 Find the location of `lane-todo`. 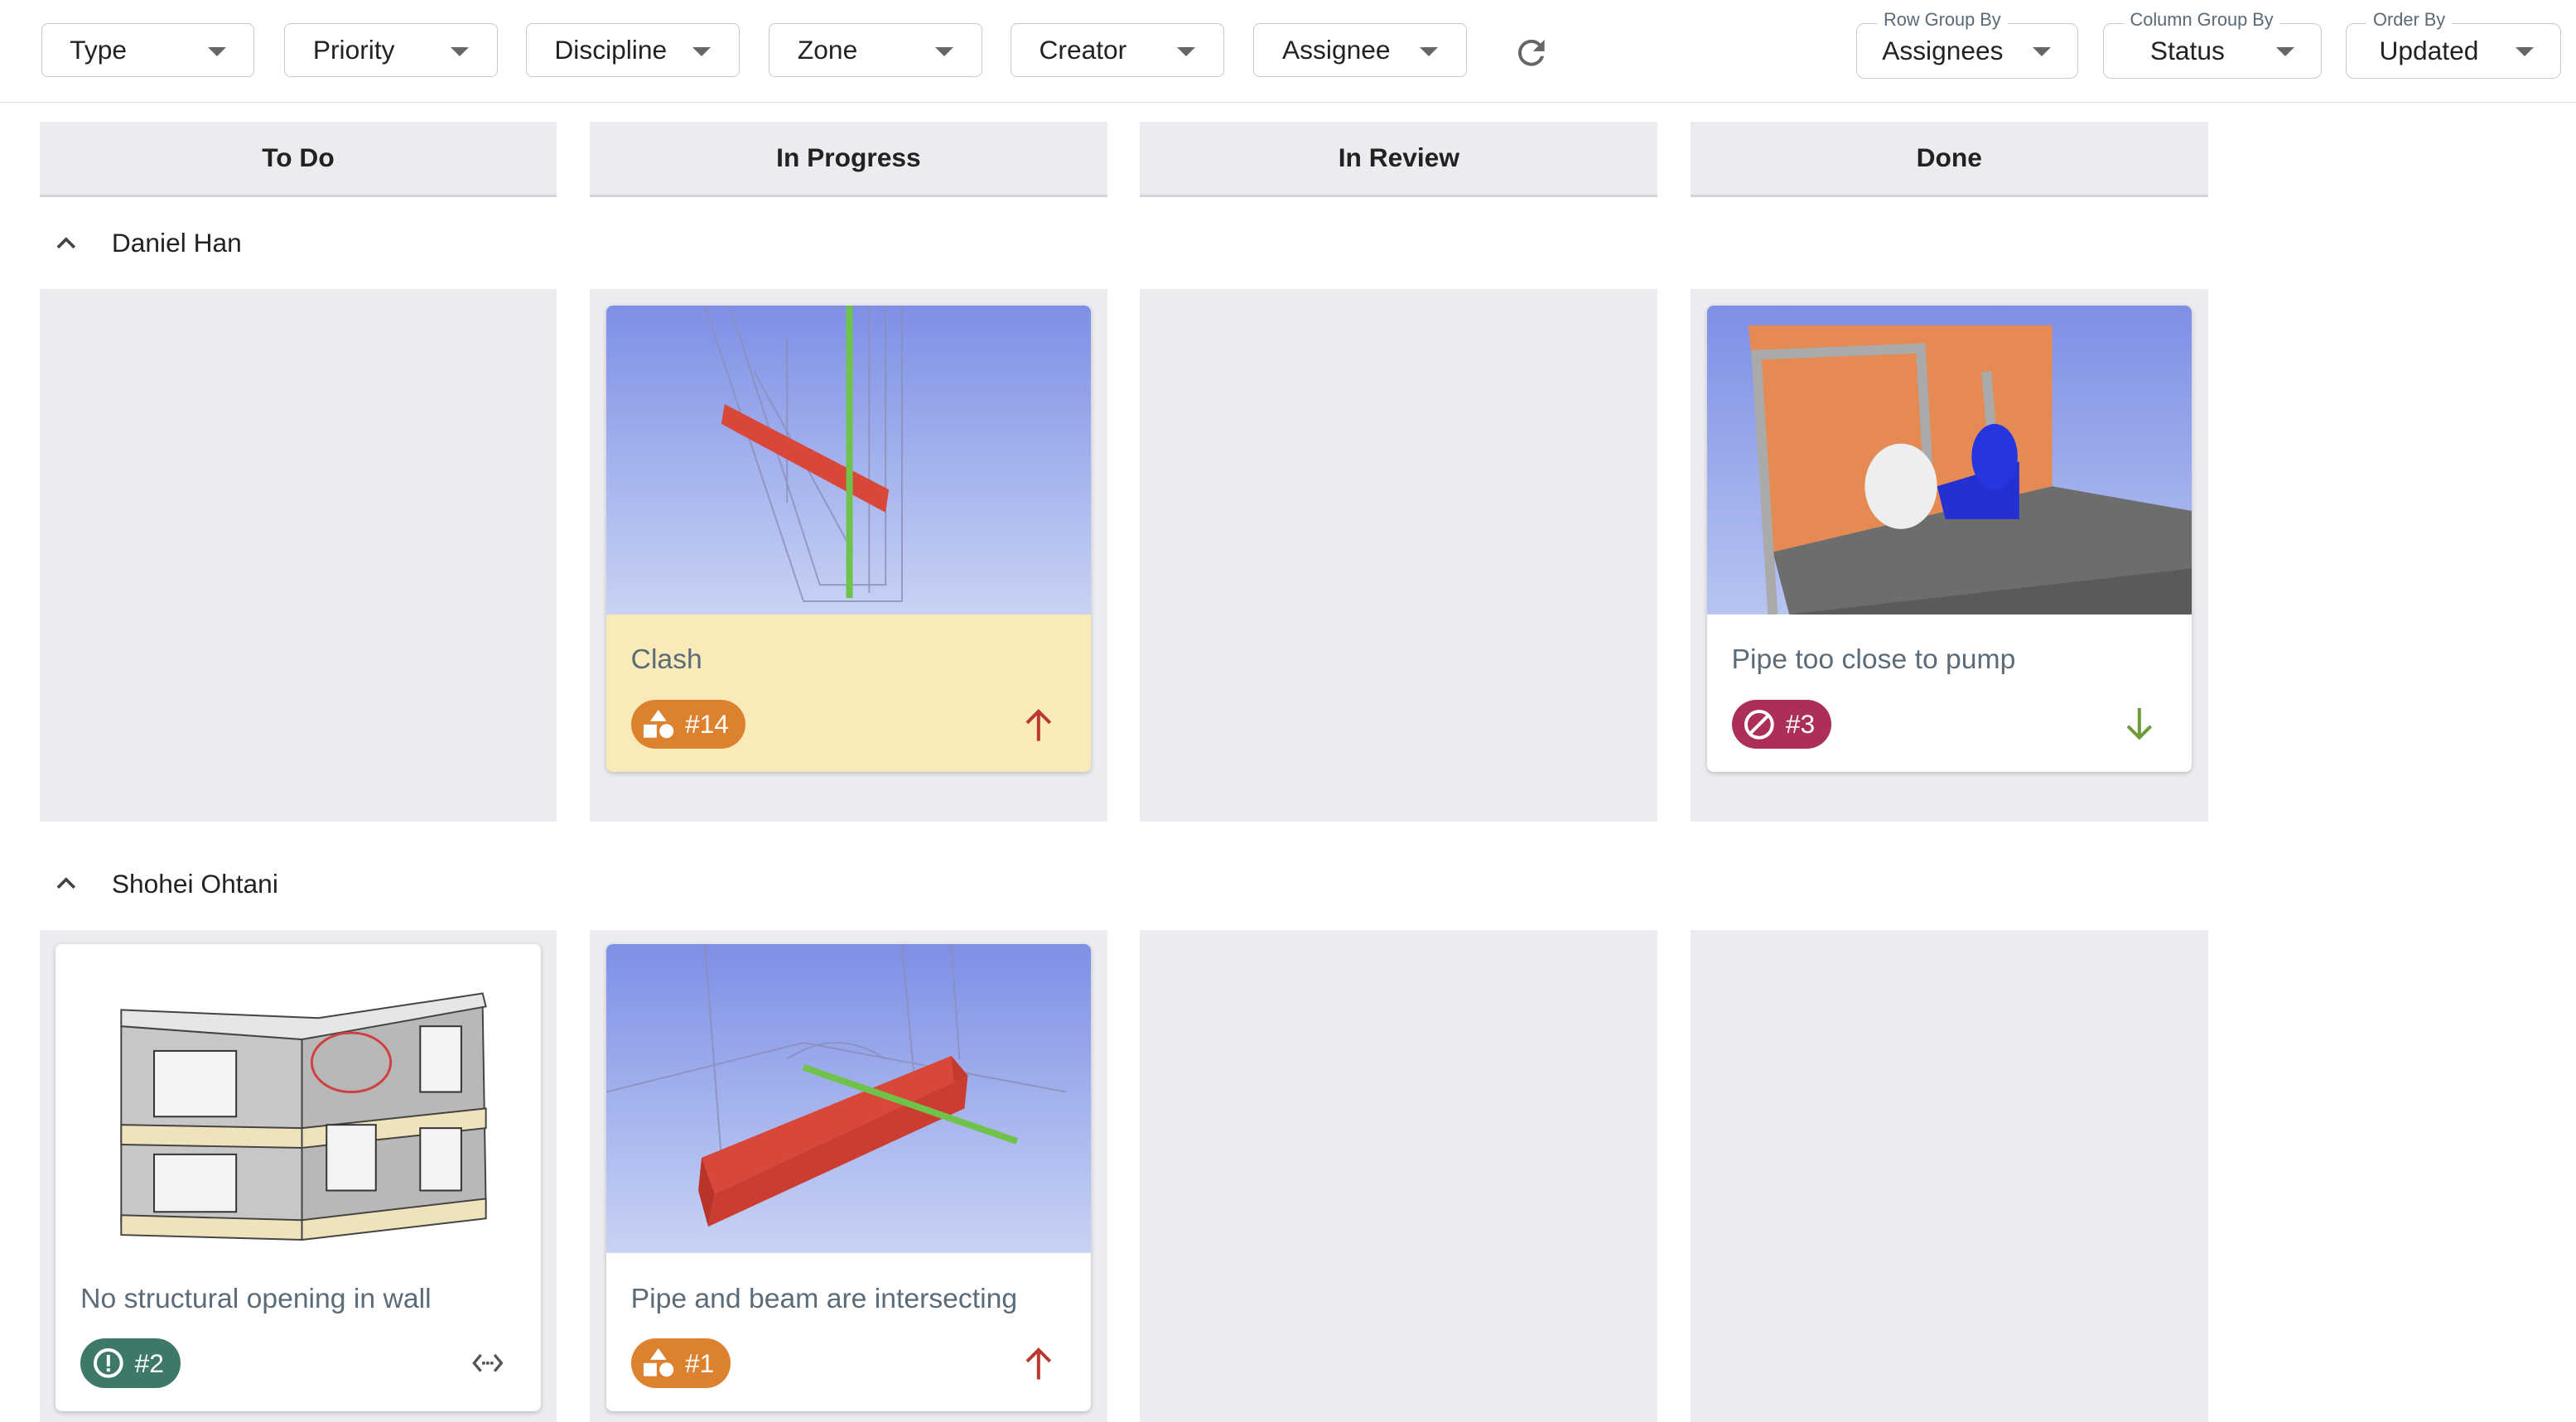

lane-todo is located at coordinates (298, 555).